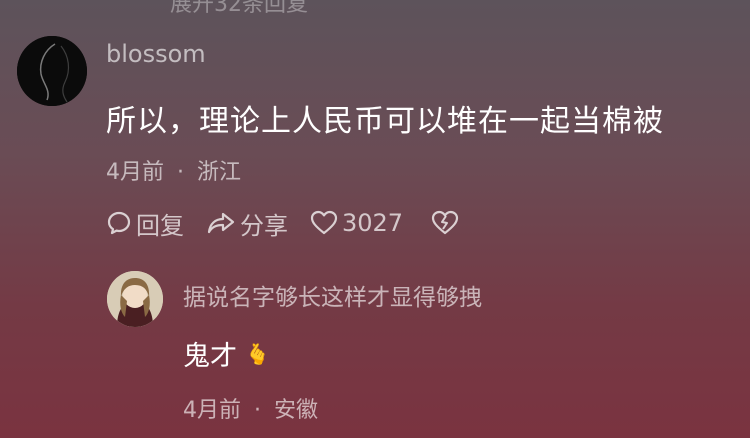  What do you see at coordinates (210, 356) in the screenshot?
I see `reply-text: 鬼才` at bounding box center [210, 356].